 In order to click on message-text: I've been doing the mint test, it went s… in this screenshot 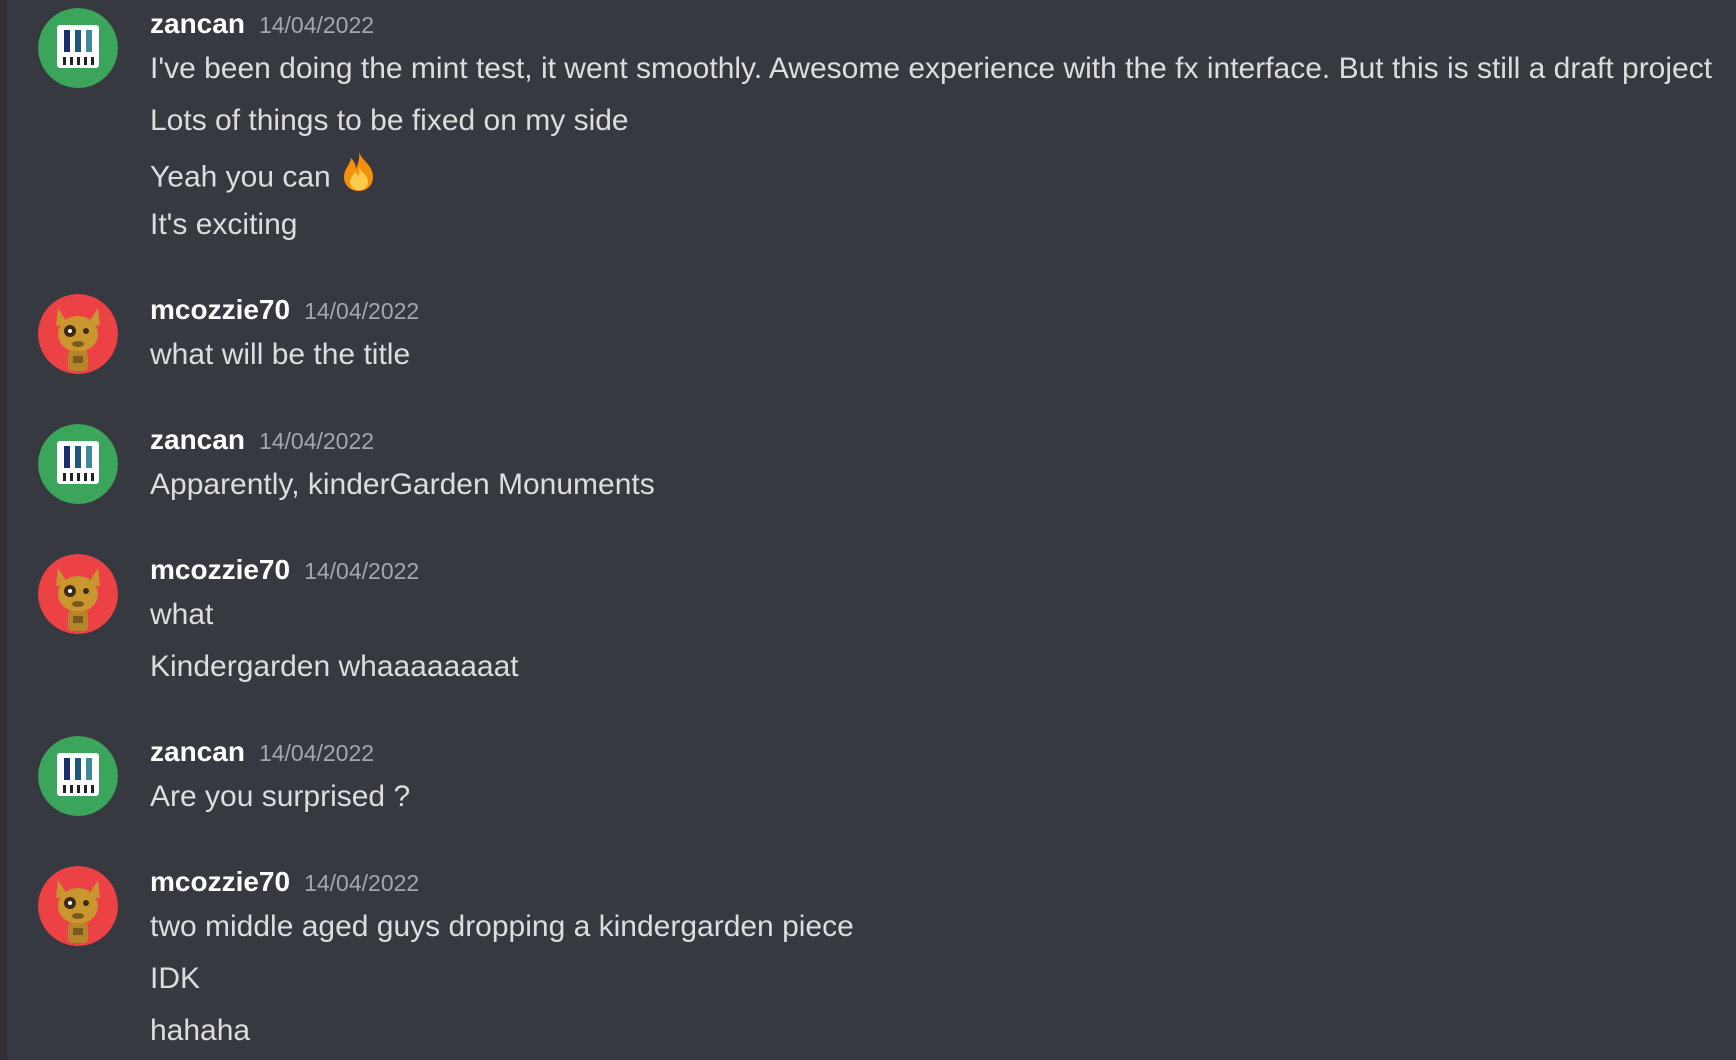, I will do `click(931, 68)`.